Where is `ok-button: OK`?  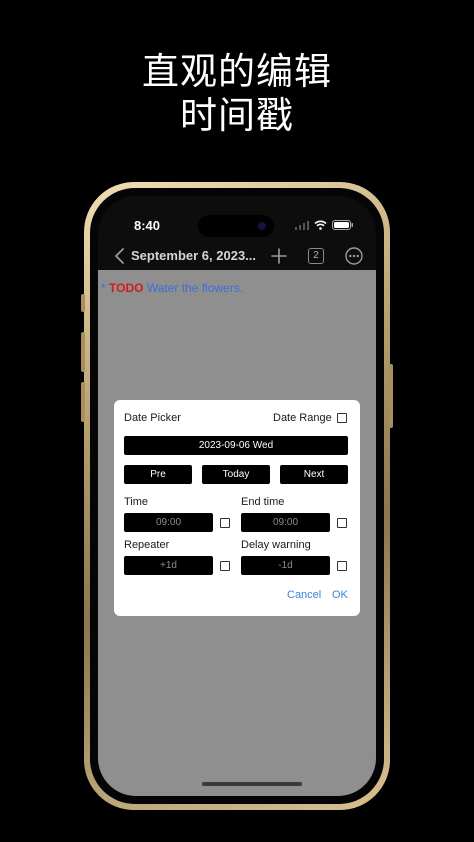
ok-button: OK is located at coordinates (340, 595).